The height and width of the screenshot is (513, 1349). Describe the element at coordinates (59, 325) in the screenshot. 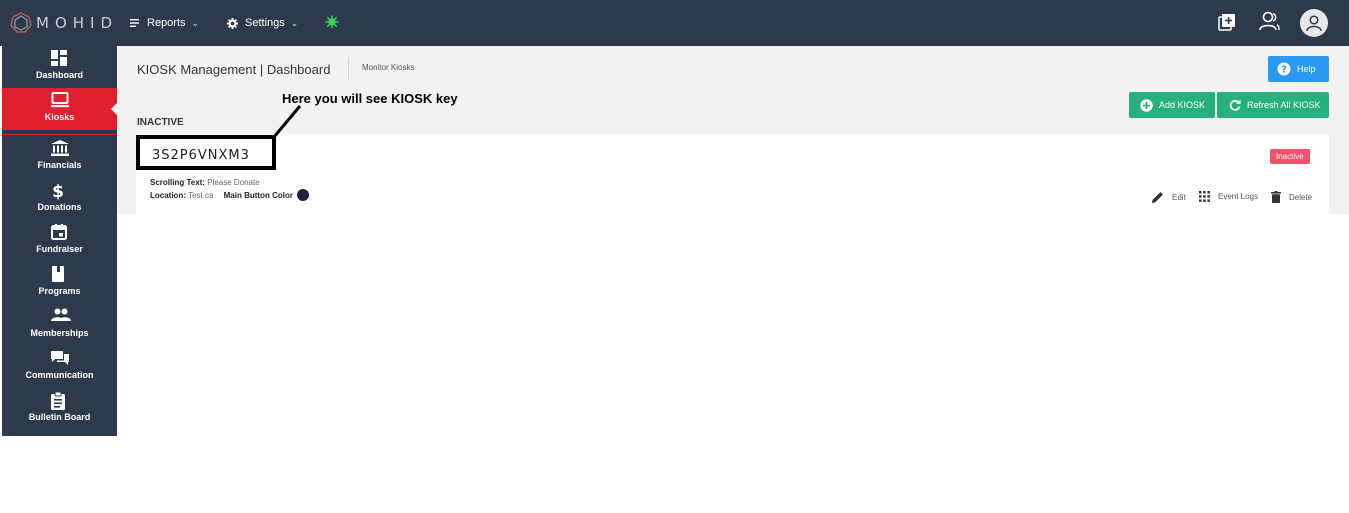

I see `sidebar-item-memberships: Memberships` at that location.